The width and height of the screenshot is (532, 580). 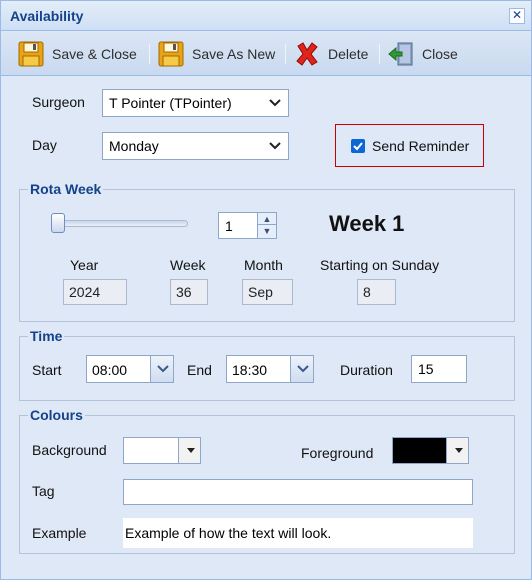 I want to click on send-reminder-checkbox, so click(x=358, y=146).